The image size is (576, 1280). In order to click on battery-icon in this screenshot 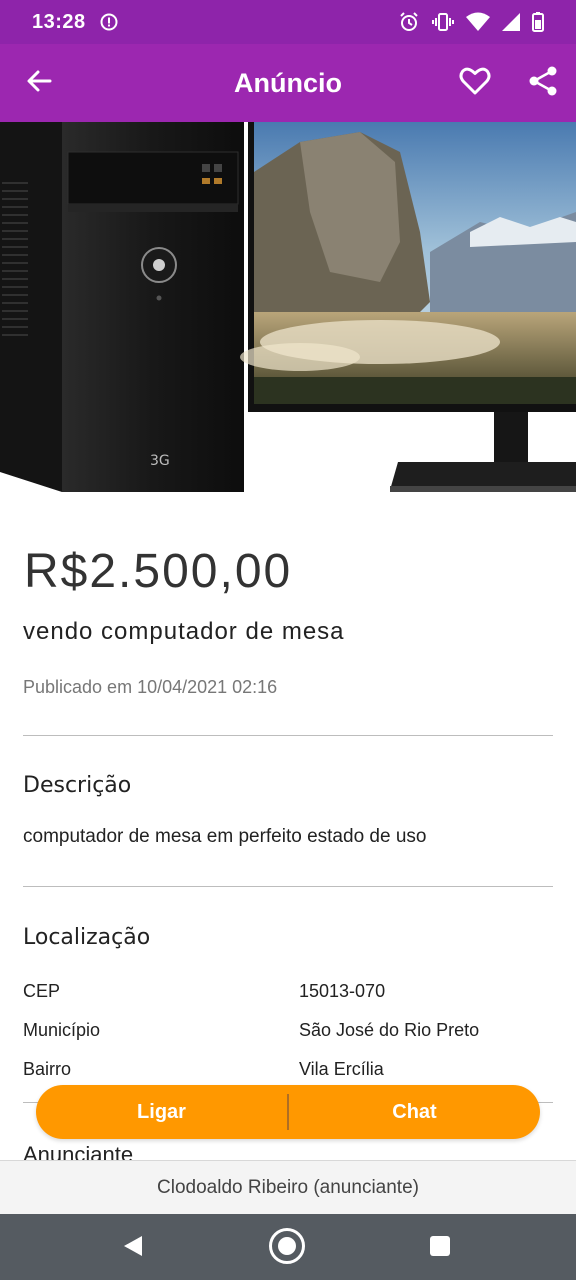, I will do `click(538, 22)`.